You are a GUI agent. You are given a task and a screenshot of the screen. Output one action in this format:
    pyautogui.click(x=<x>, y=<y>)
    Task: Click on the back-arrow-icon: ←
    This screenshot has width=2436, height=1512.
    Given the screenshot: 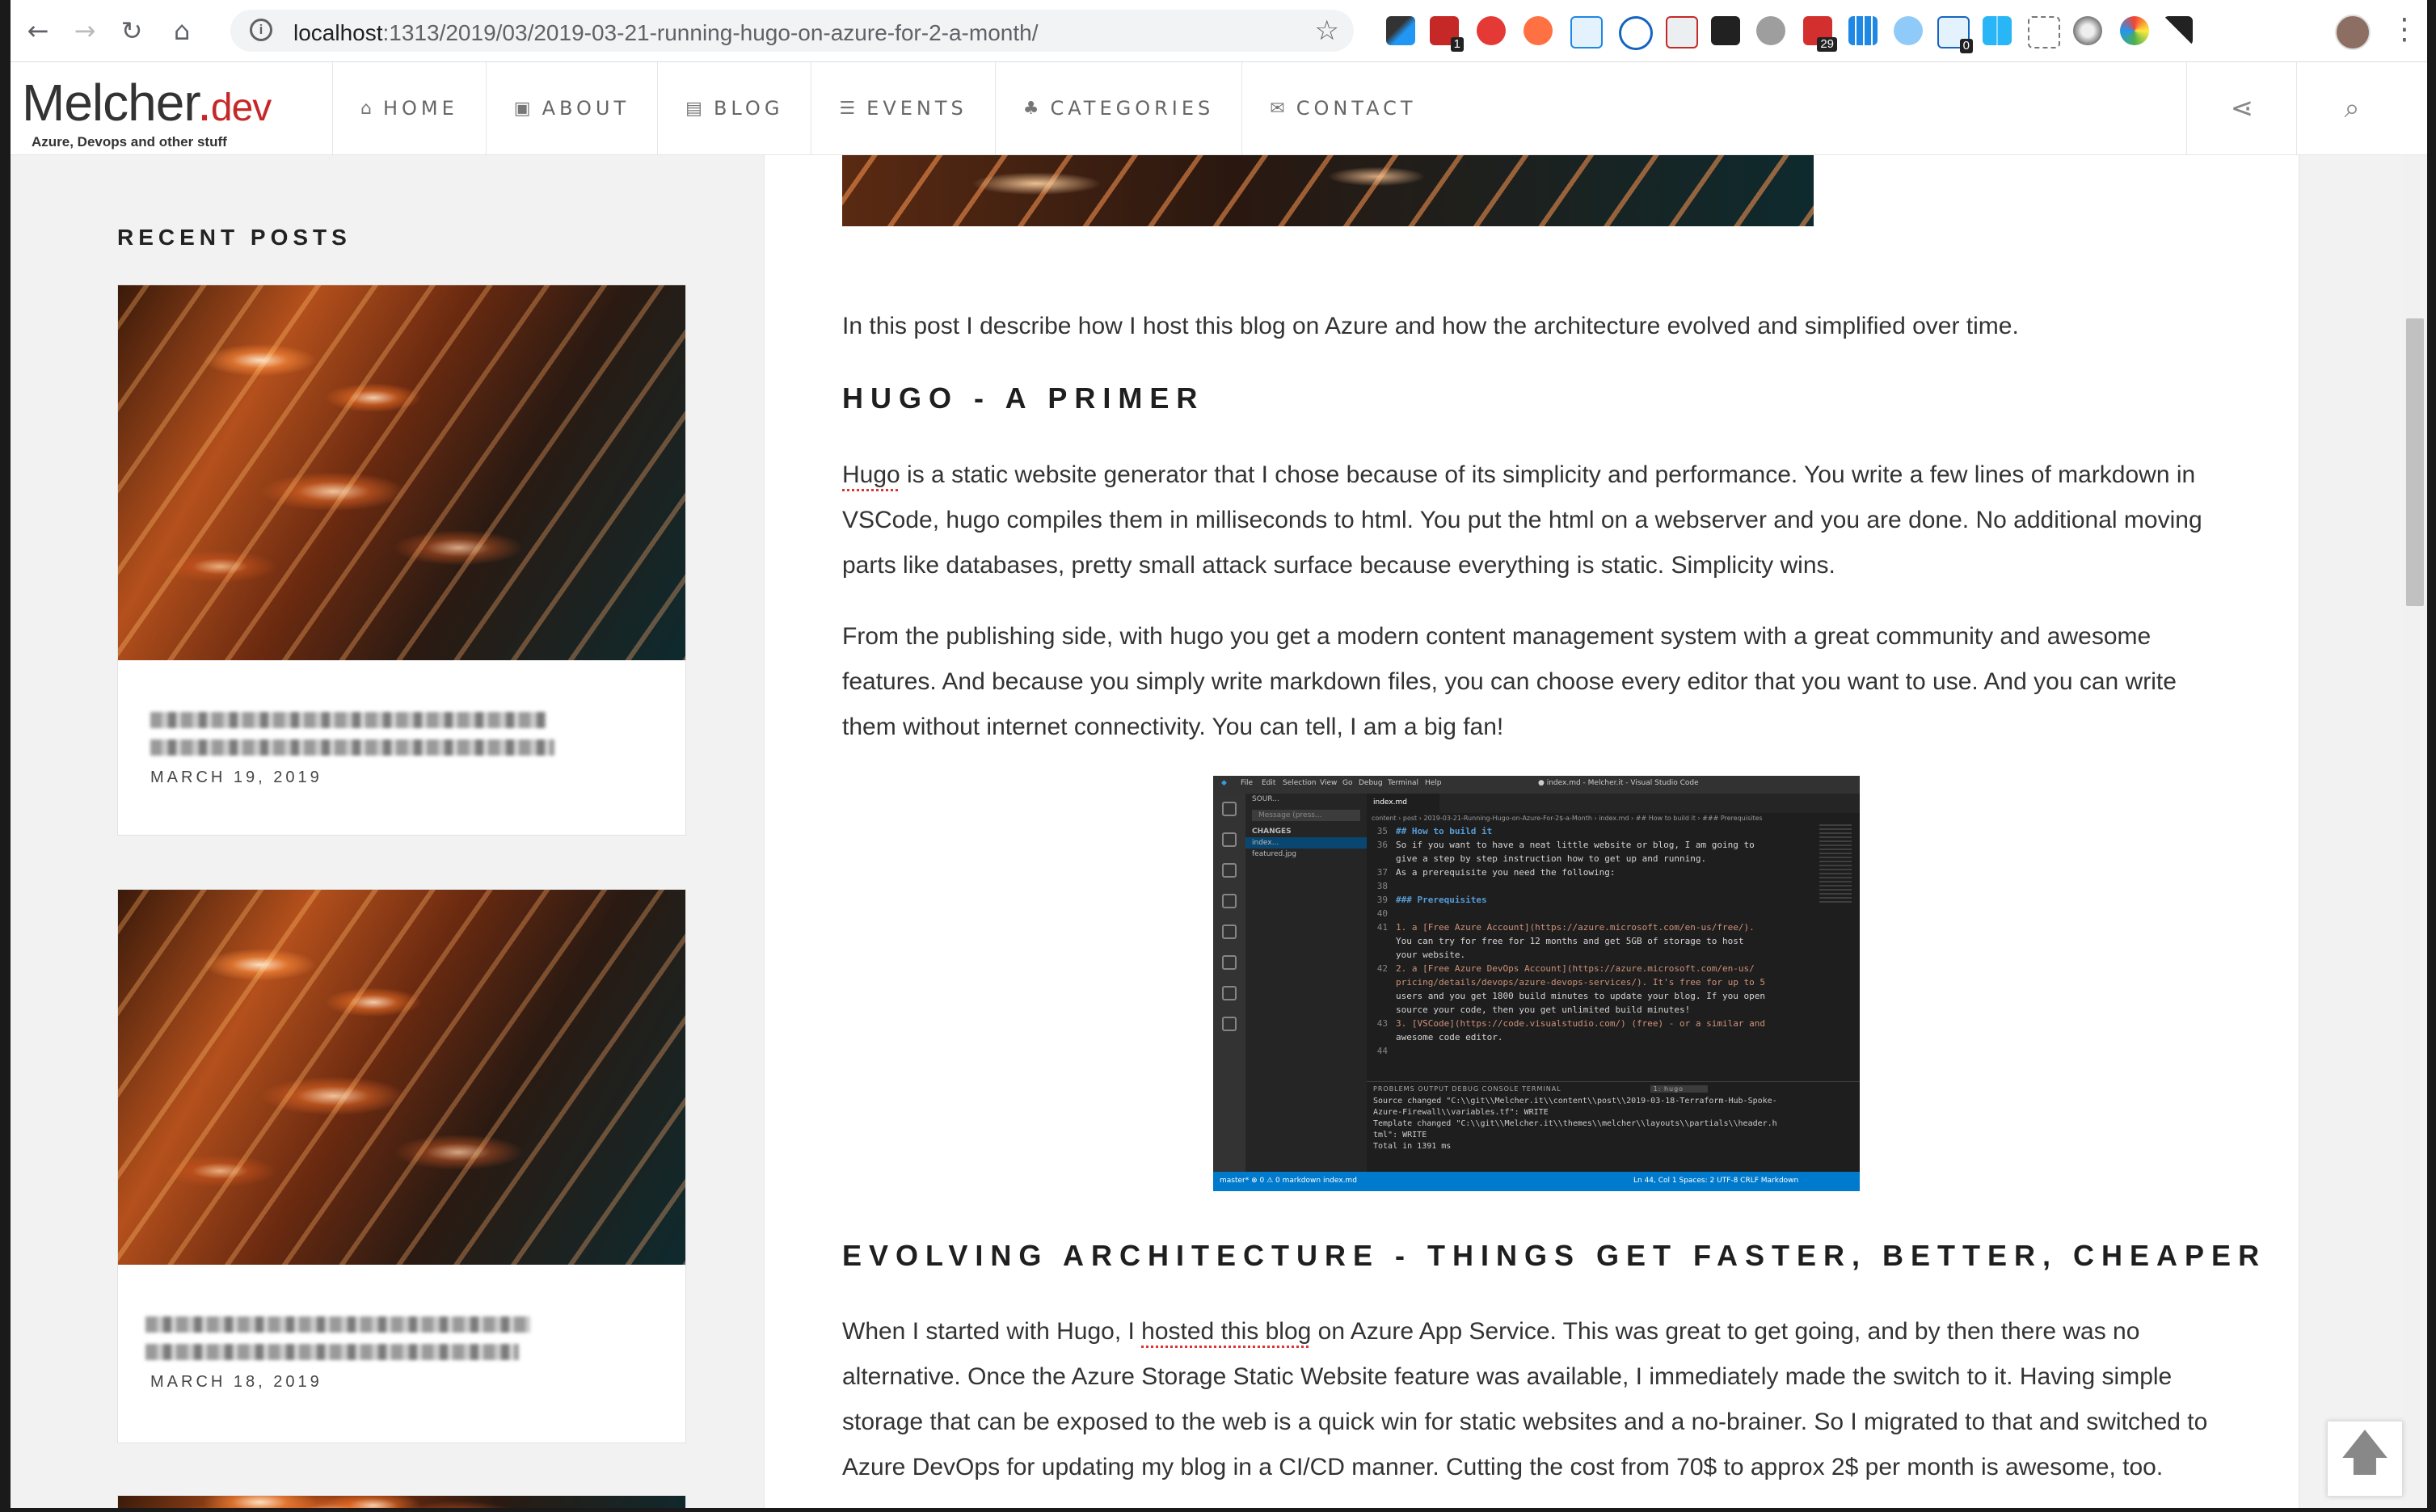 What is the action you would take?
    pyautogui.click(x=38, y=30)
    